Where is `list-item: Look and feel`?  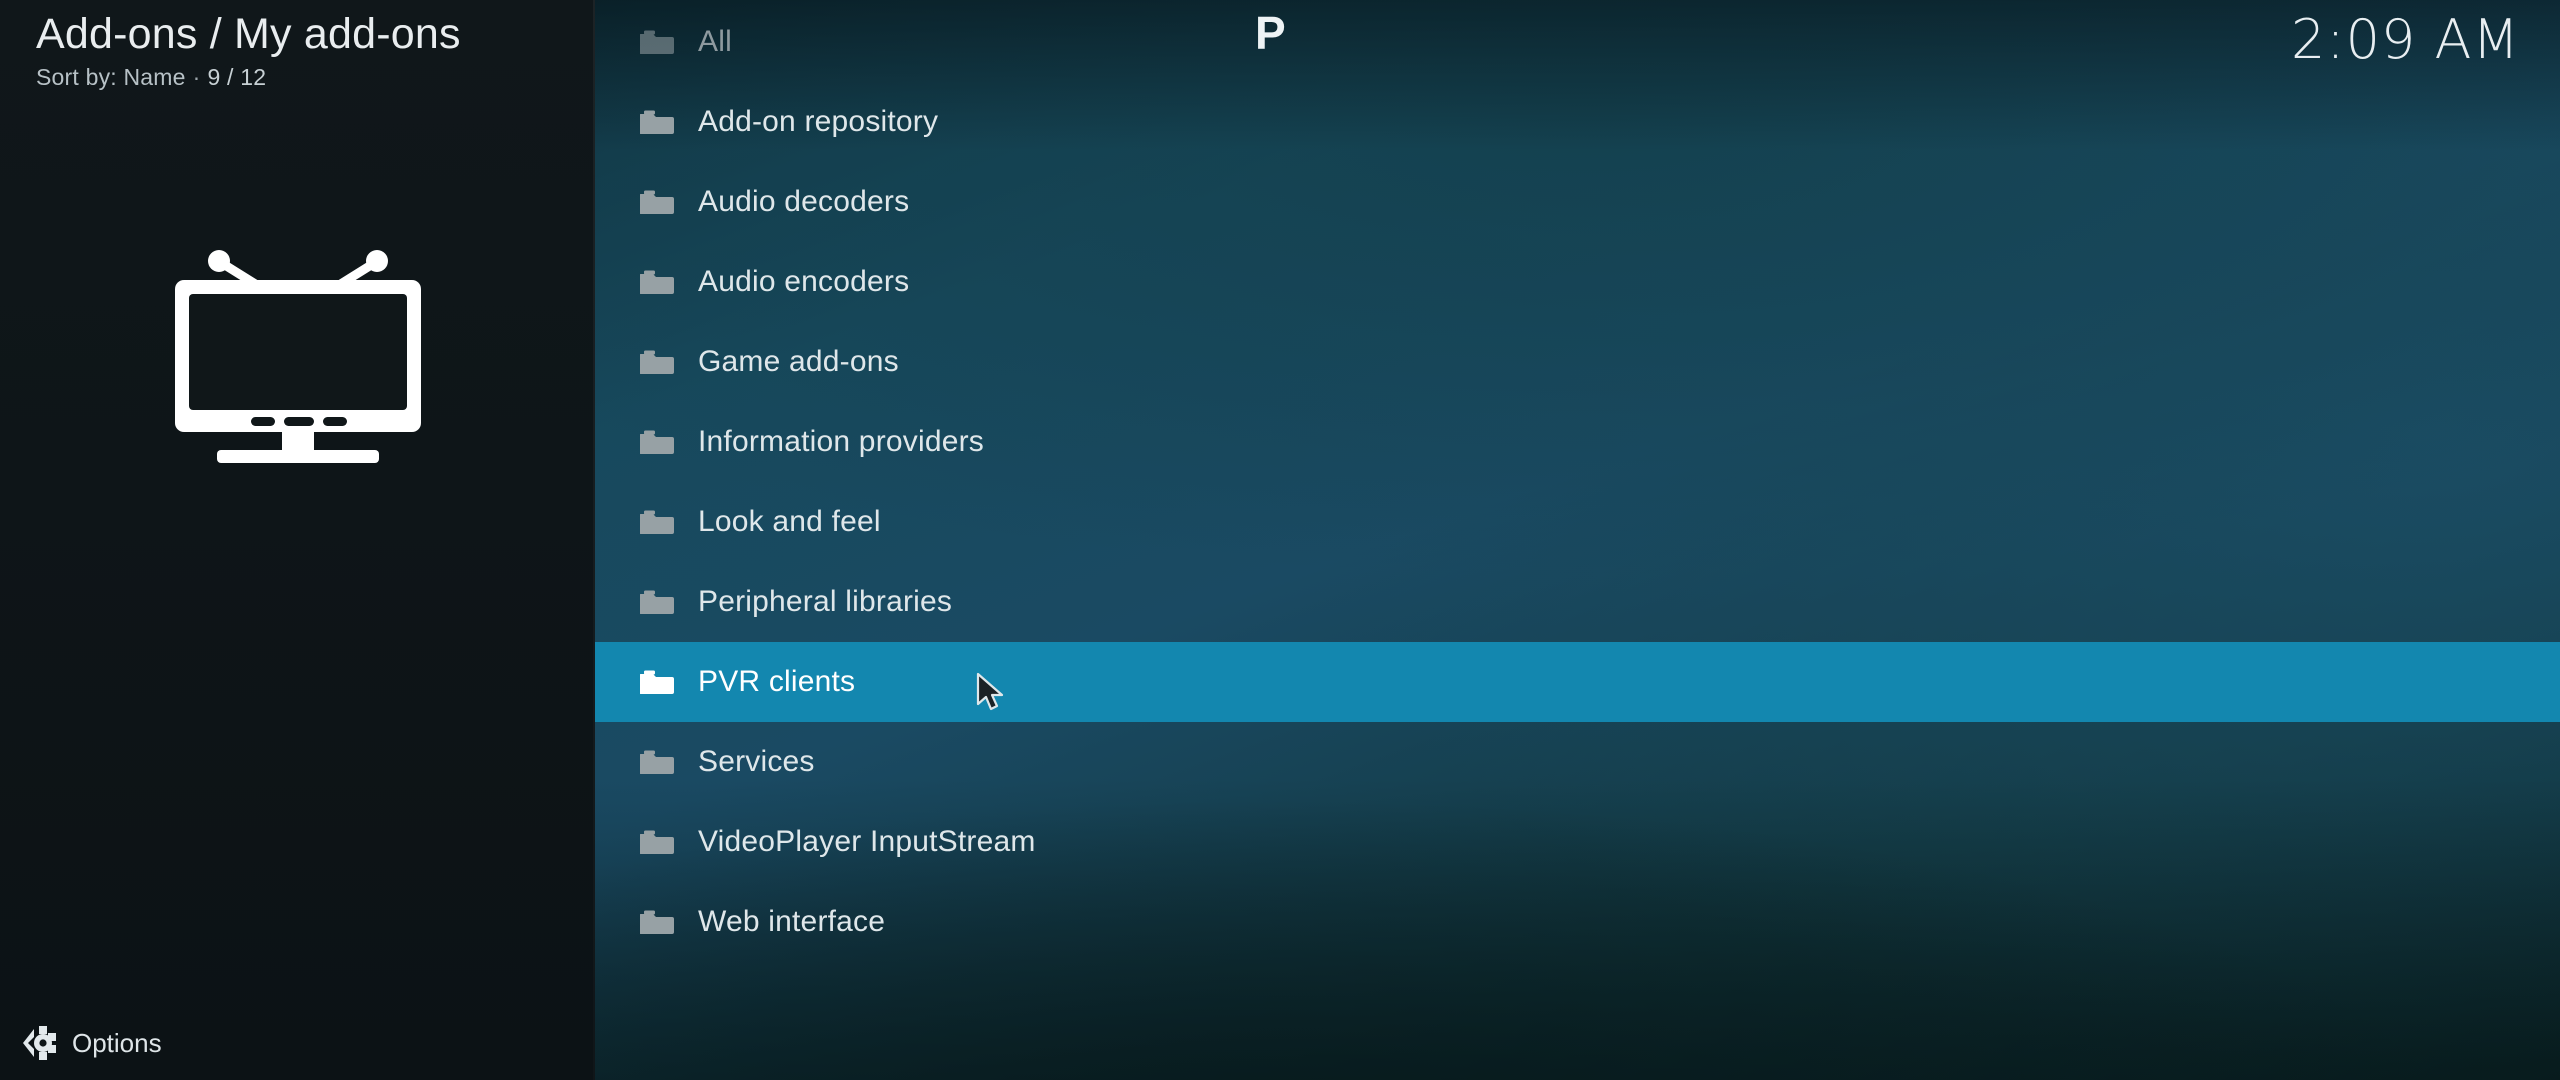 list-item: Look and feel is located at coordinates (1577, 522).